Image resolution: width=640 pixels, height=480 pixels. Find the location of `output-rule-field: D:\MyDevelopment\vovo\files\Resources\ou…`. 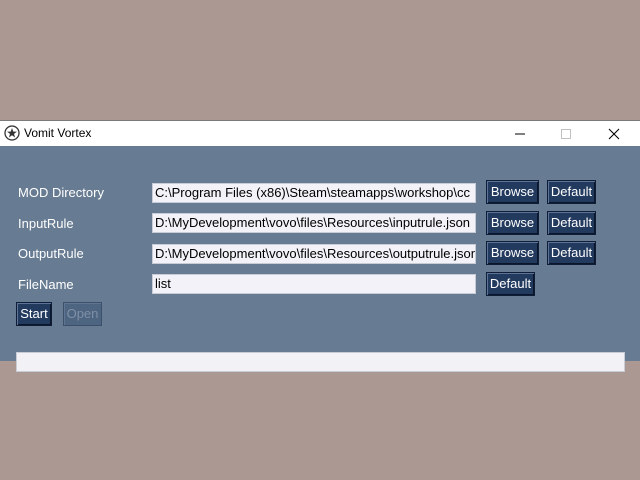

output-rule-field: D:\MyDevelopment\vovo\files\Resources\ou… is located at coordinates (314, 254).